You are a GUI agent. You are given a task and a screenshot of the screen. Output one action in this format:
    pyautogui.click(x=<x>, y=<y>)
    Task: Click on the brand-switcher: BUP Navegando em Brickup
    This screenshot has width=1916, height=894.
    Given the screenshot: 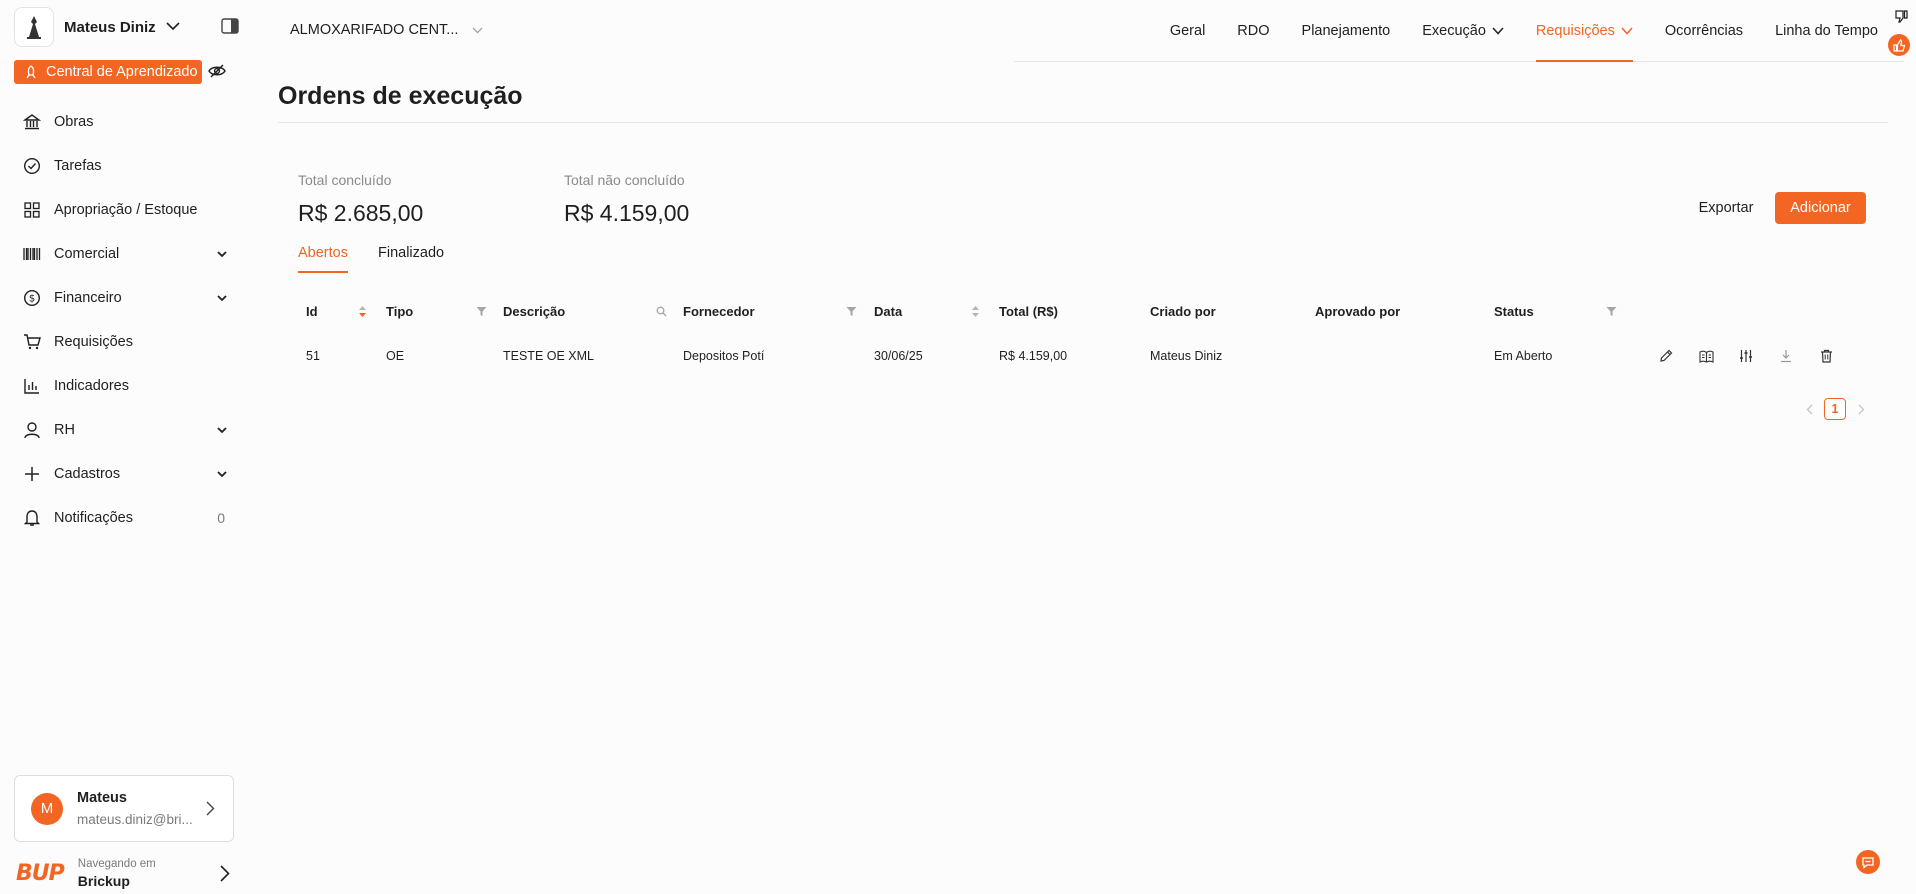 What is the action you would take?
    pyautogui.click(x=126, y=873)
    